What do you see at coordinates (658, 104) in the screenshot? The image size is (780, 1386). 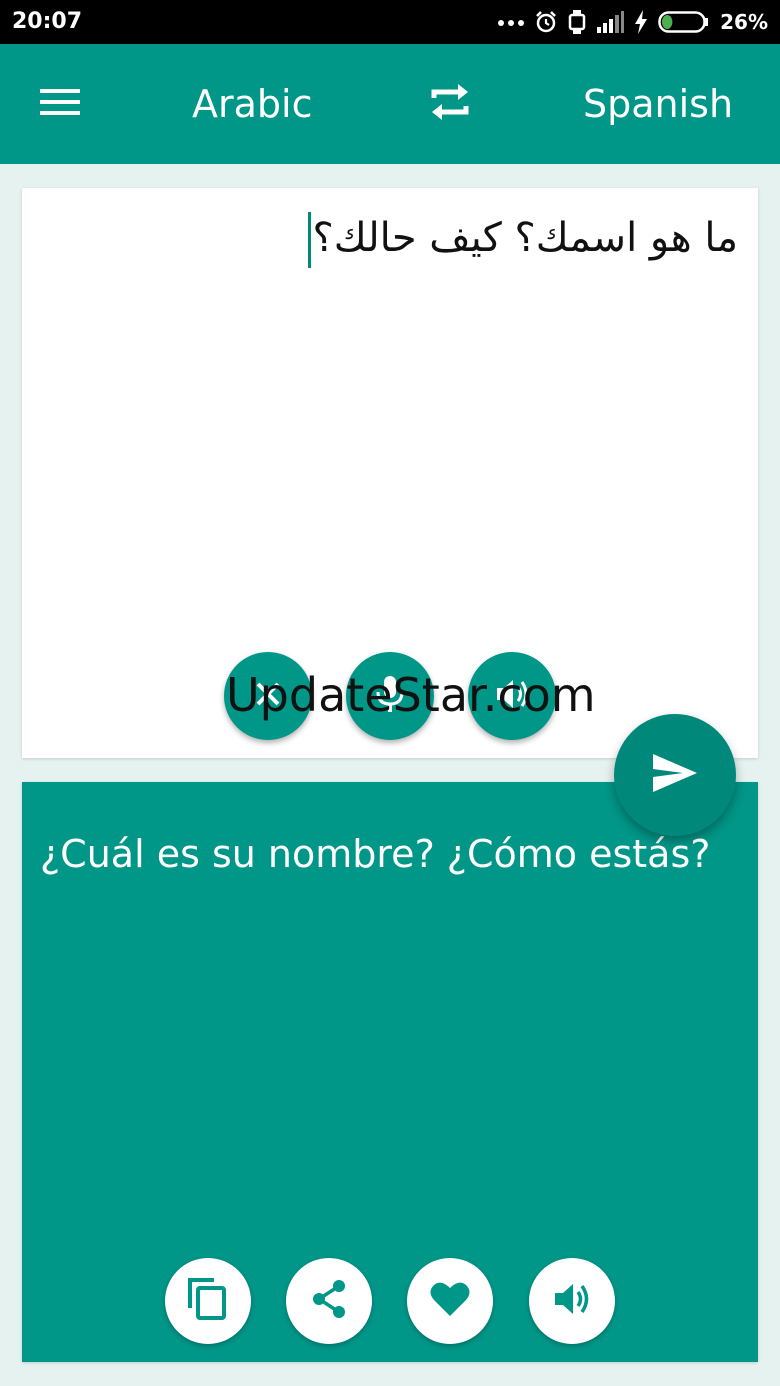 I see `target-language-selector: Spanish` at bounding box center [658, 104].